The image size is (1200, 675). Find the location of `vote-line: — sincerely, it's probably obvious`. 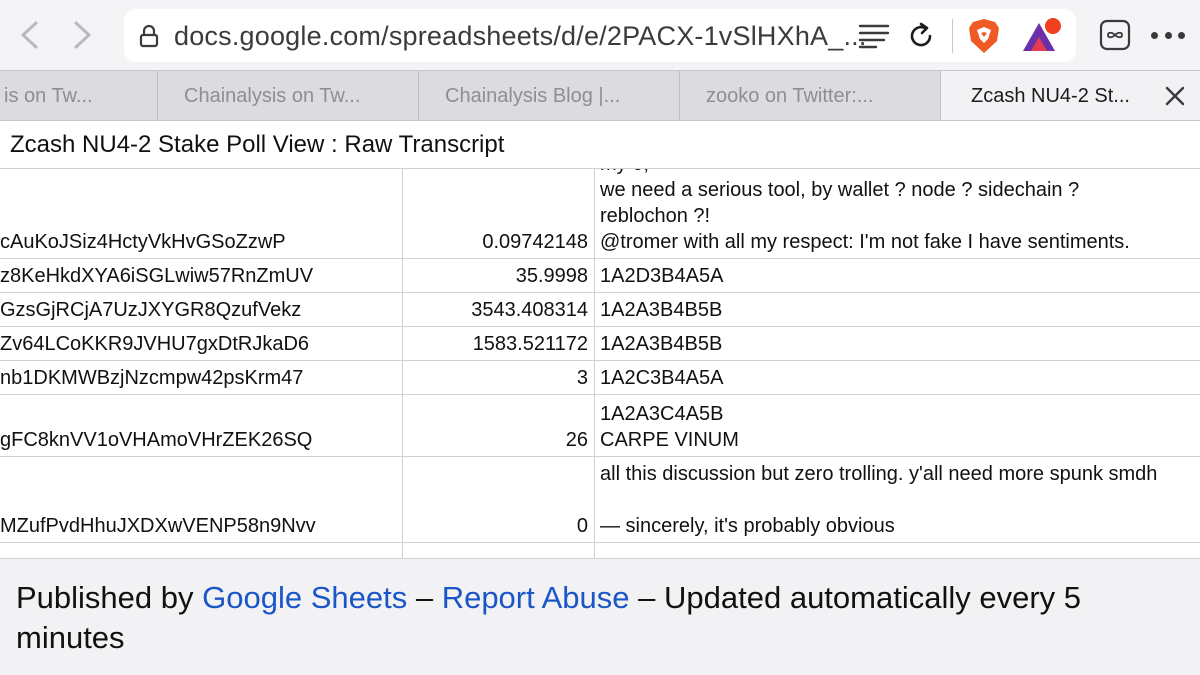

vote-line: — sincerely, it's probably obvious is located at coordinates (747, 526).